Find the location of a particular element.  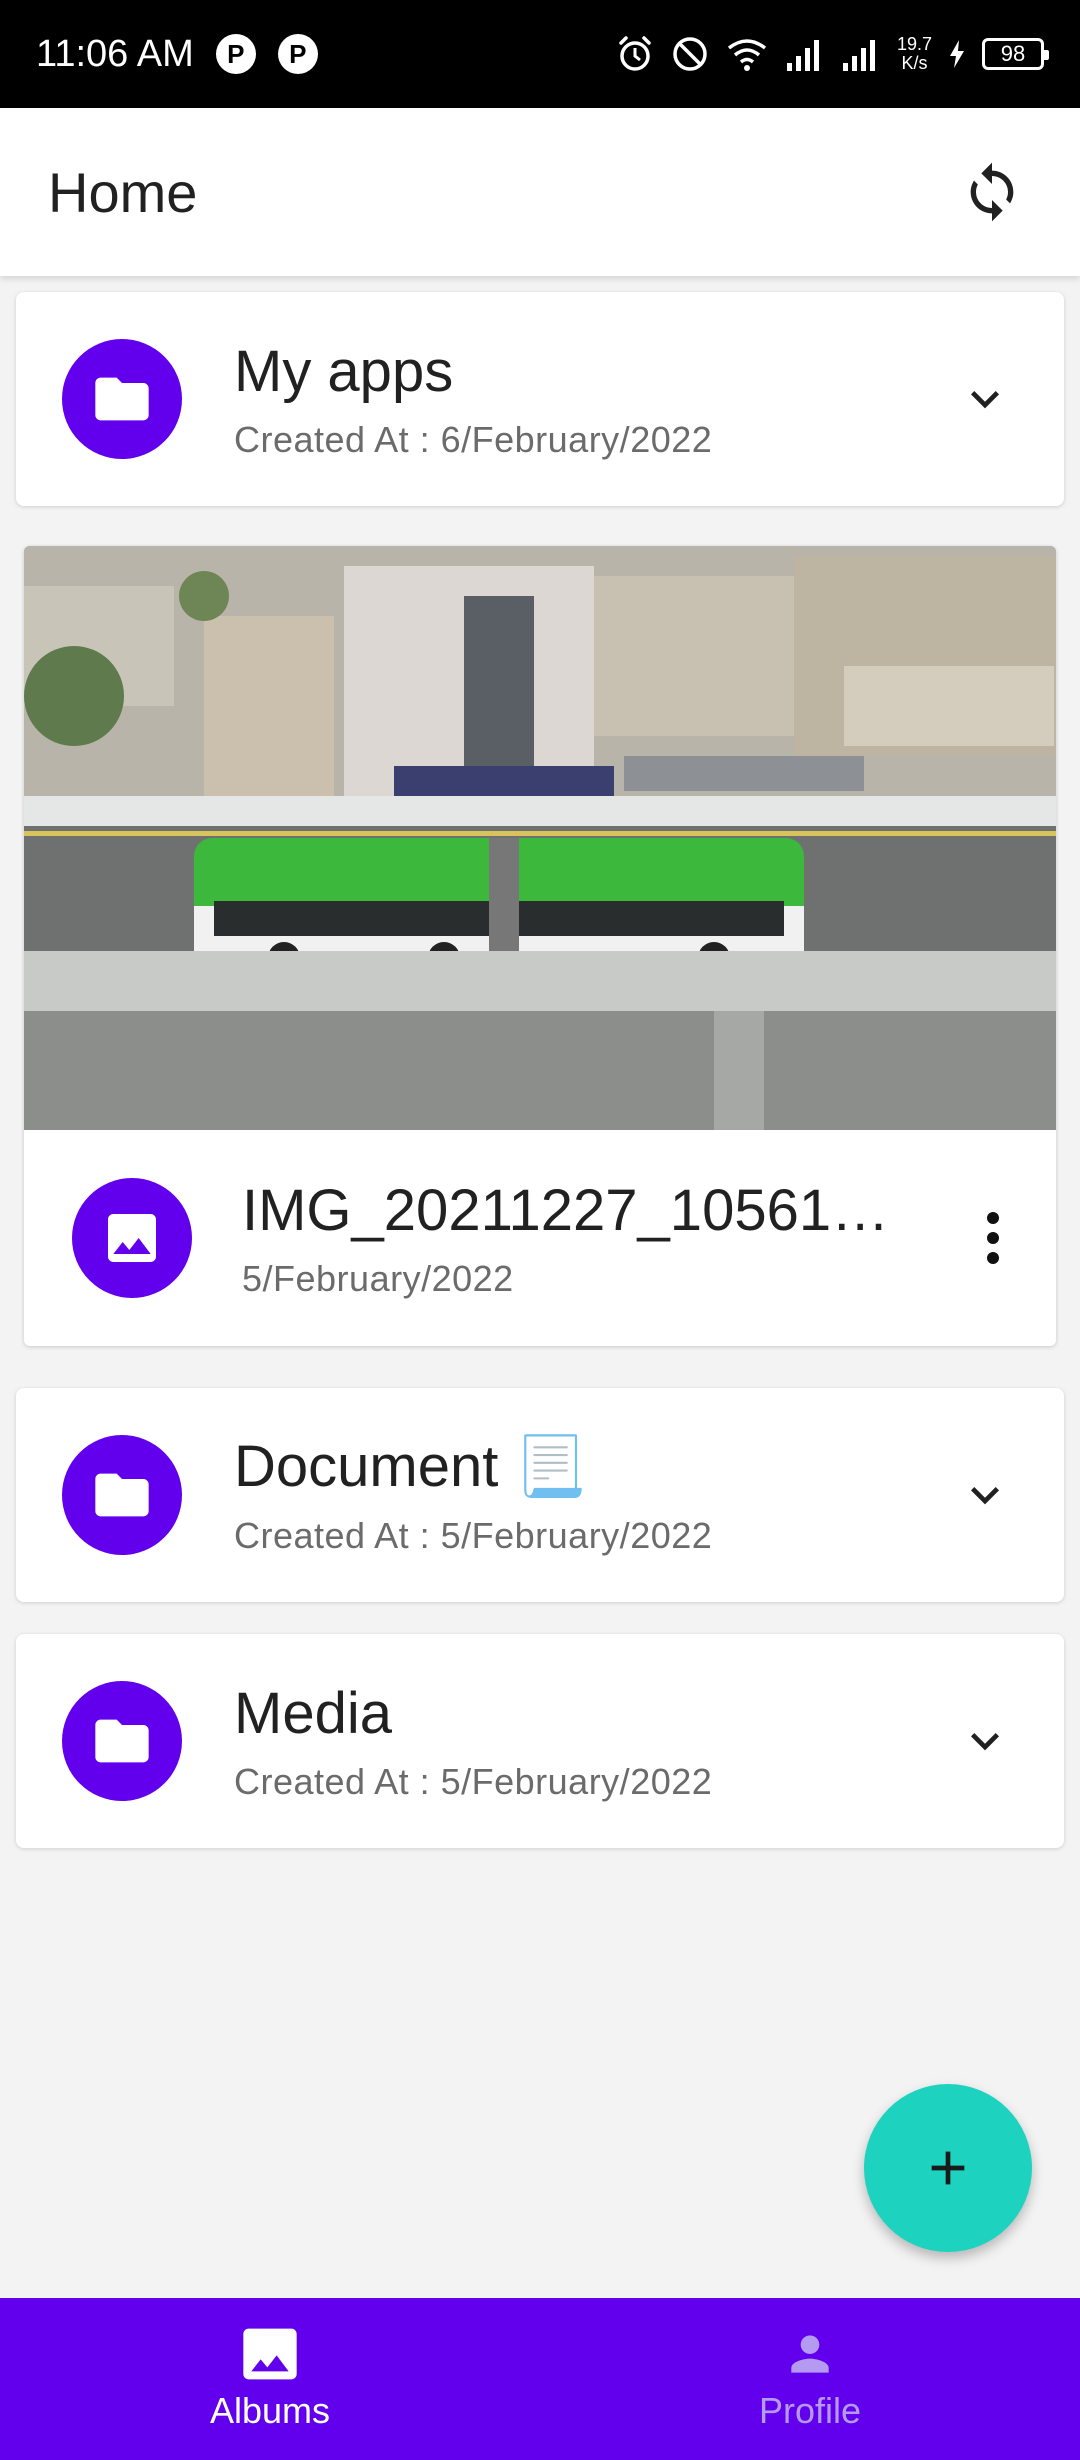

person-icon is located at coordinates (810, 2354).